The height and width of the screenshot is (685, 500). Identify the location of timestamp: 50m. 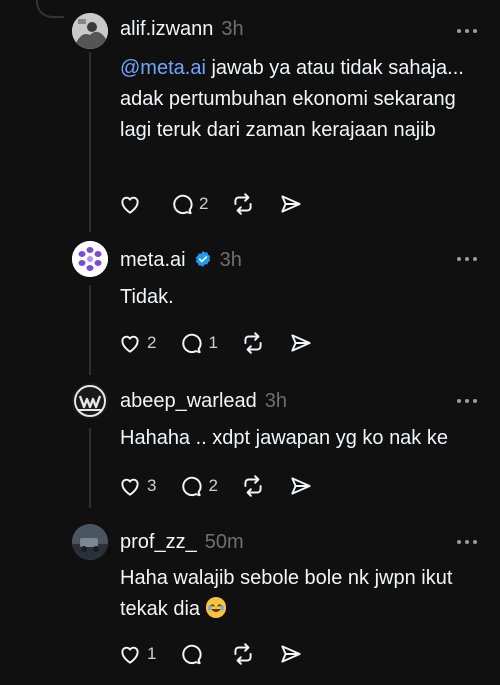
(224, 542).